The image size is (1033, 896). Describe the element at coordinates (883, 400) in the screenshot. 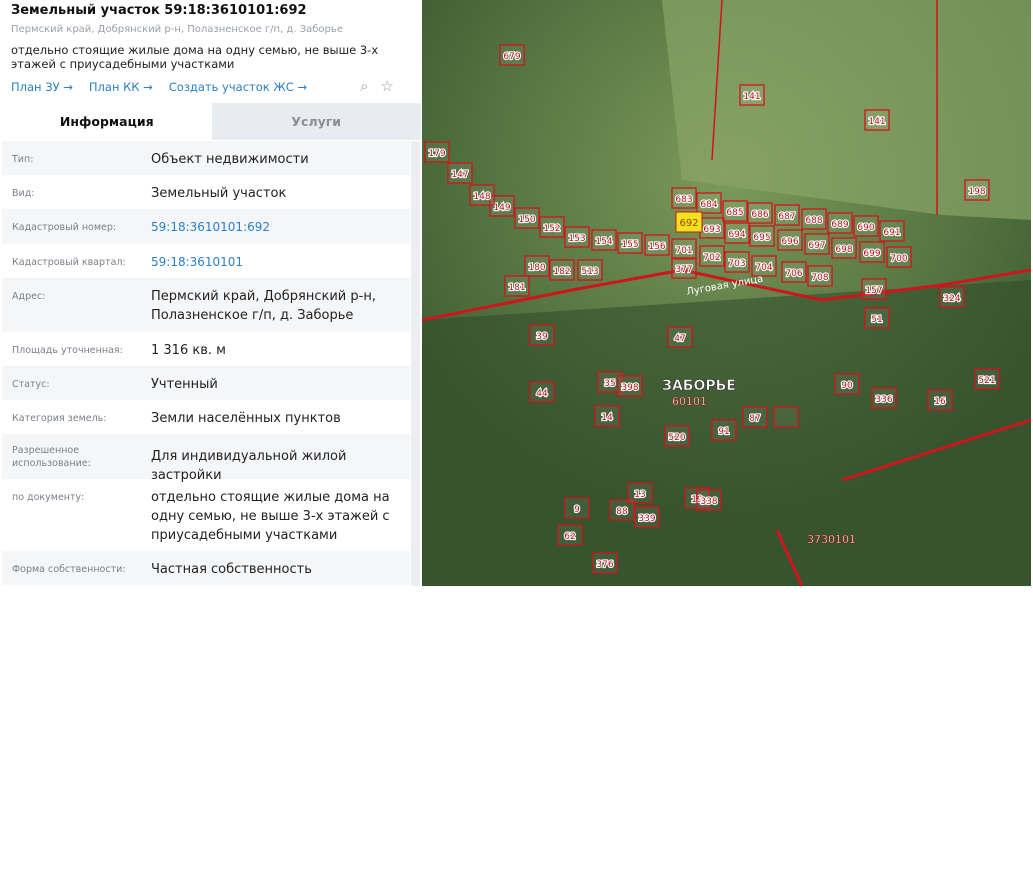

I see `parcel-number: 336` at that location.